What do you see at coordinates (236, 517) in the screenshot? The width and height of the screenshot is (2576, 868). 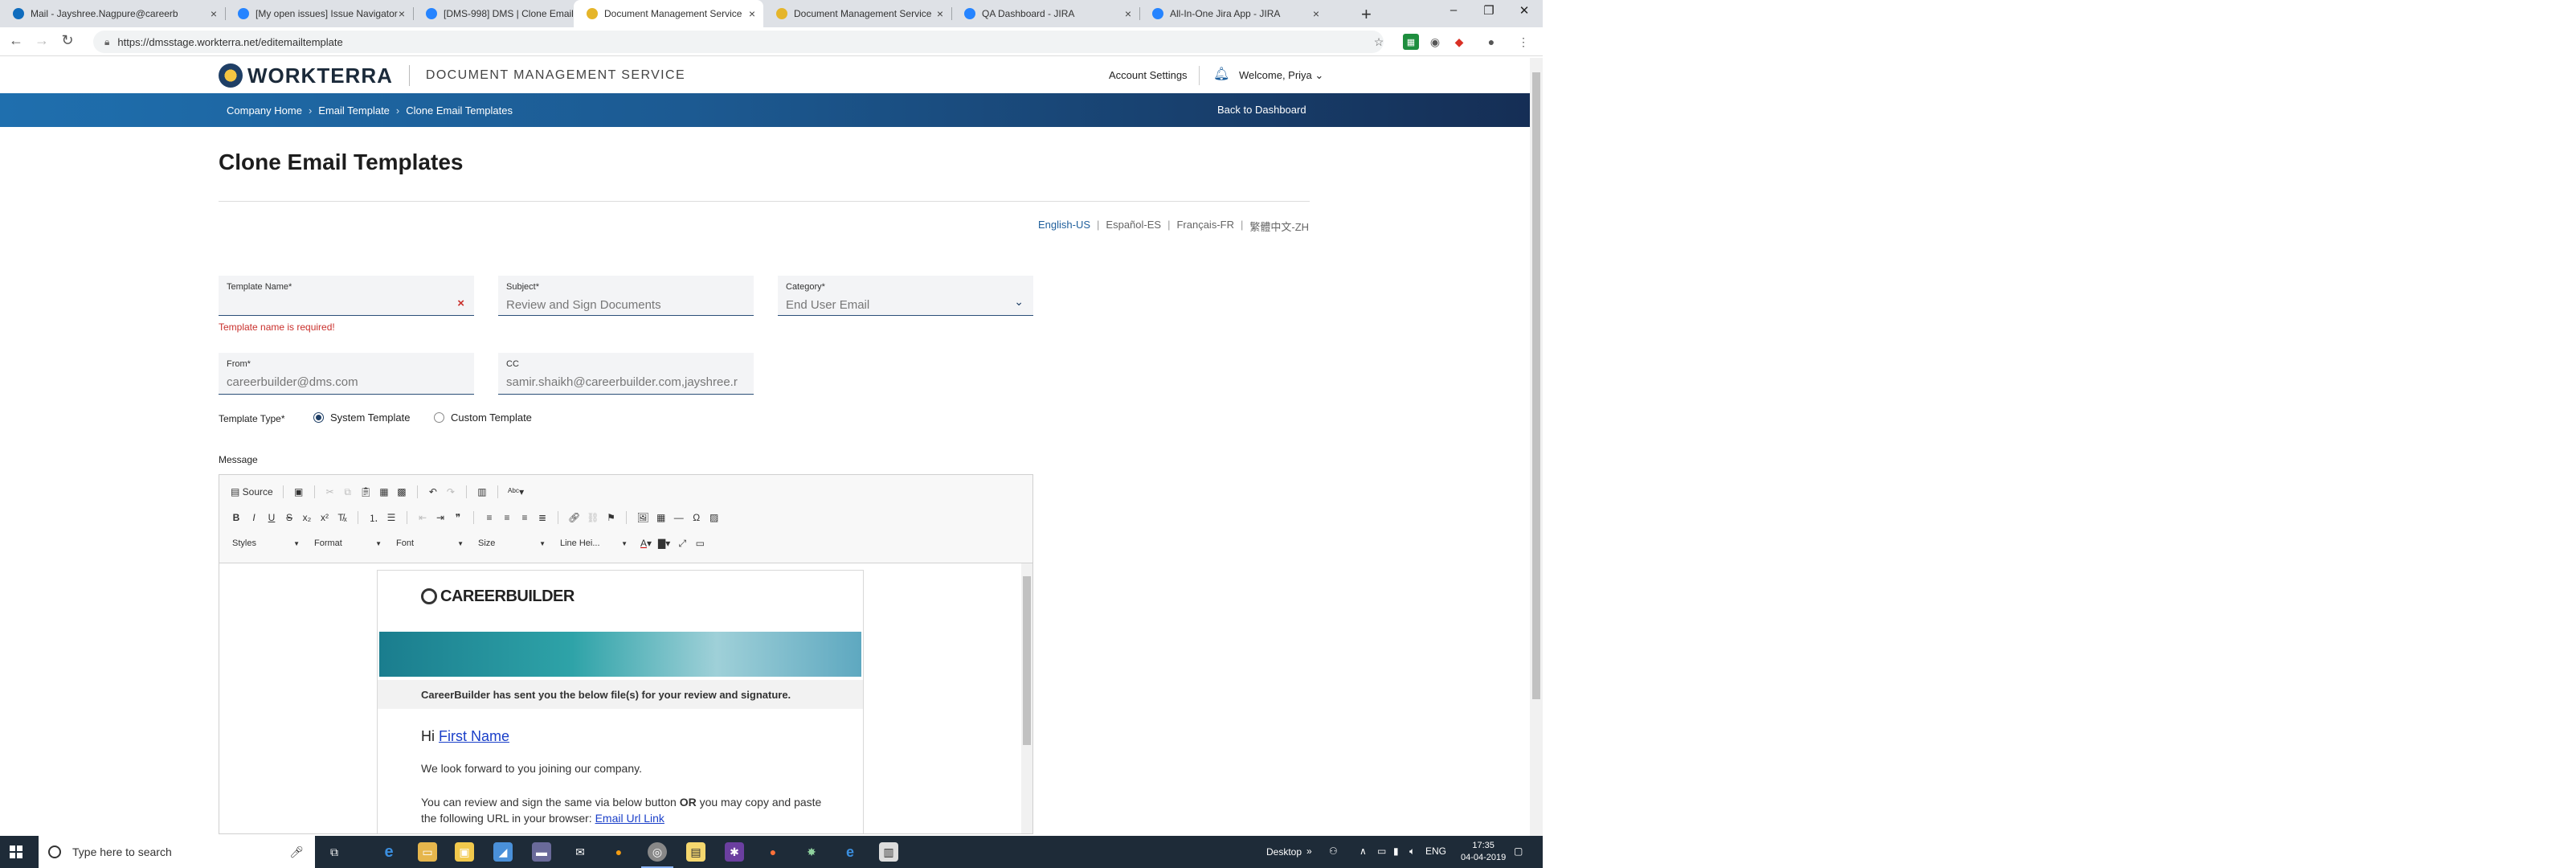 I see `bold-icon: B` at bounding box center [236, 517].